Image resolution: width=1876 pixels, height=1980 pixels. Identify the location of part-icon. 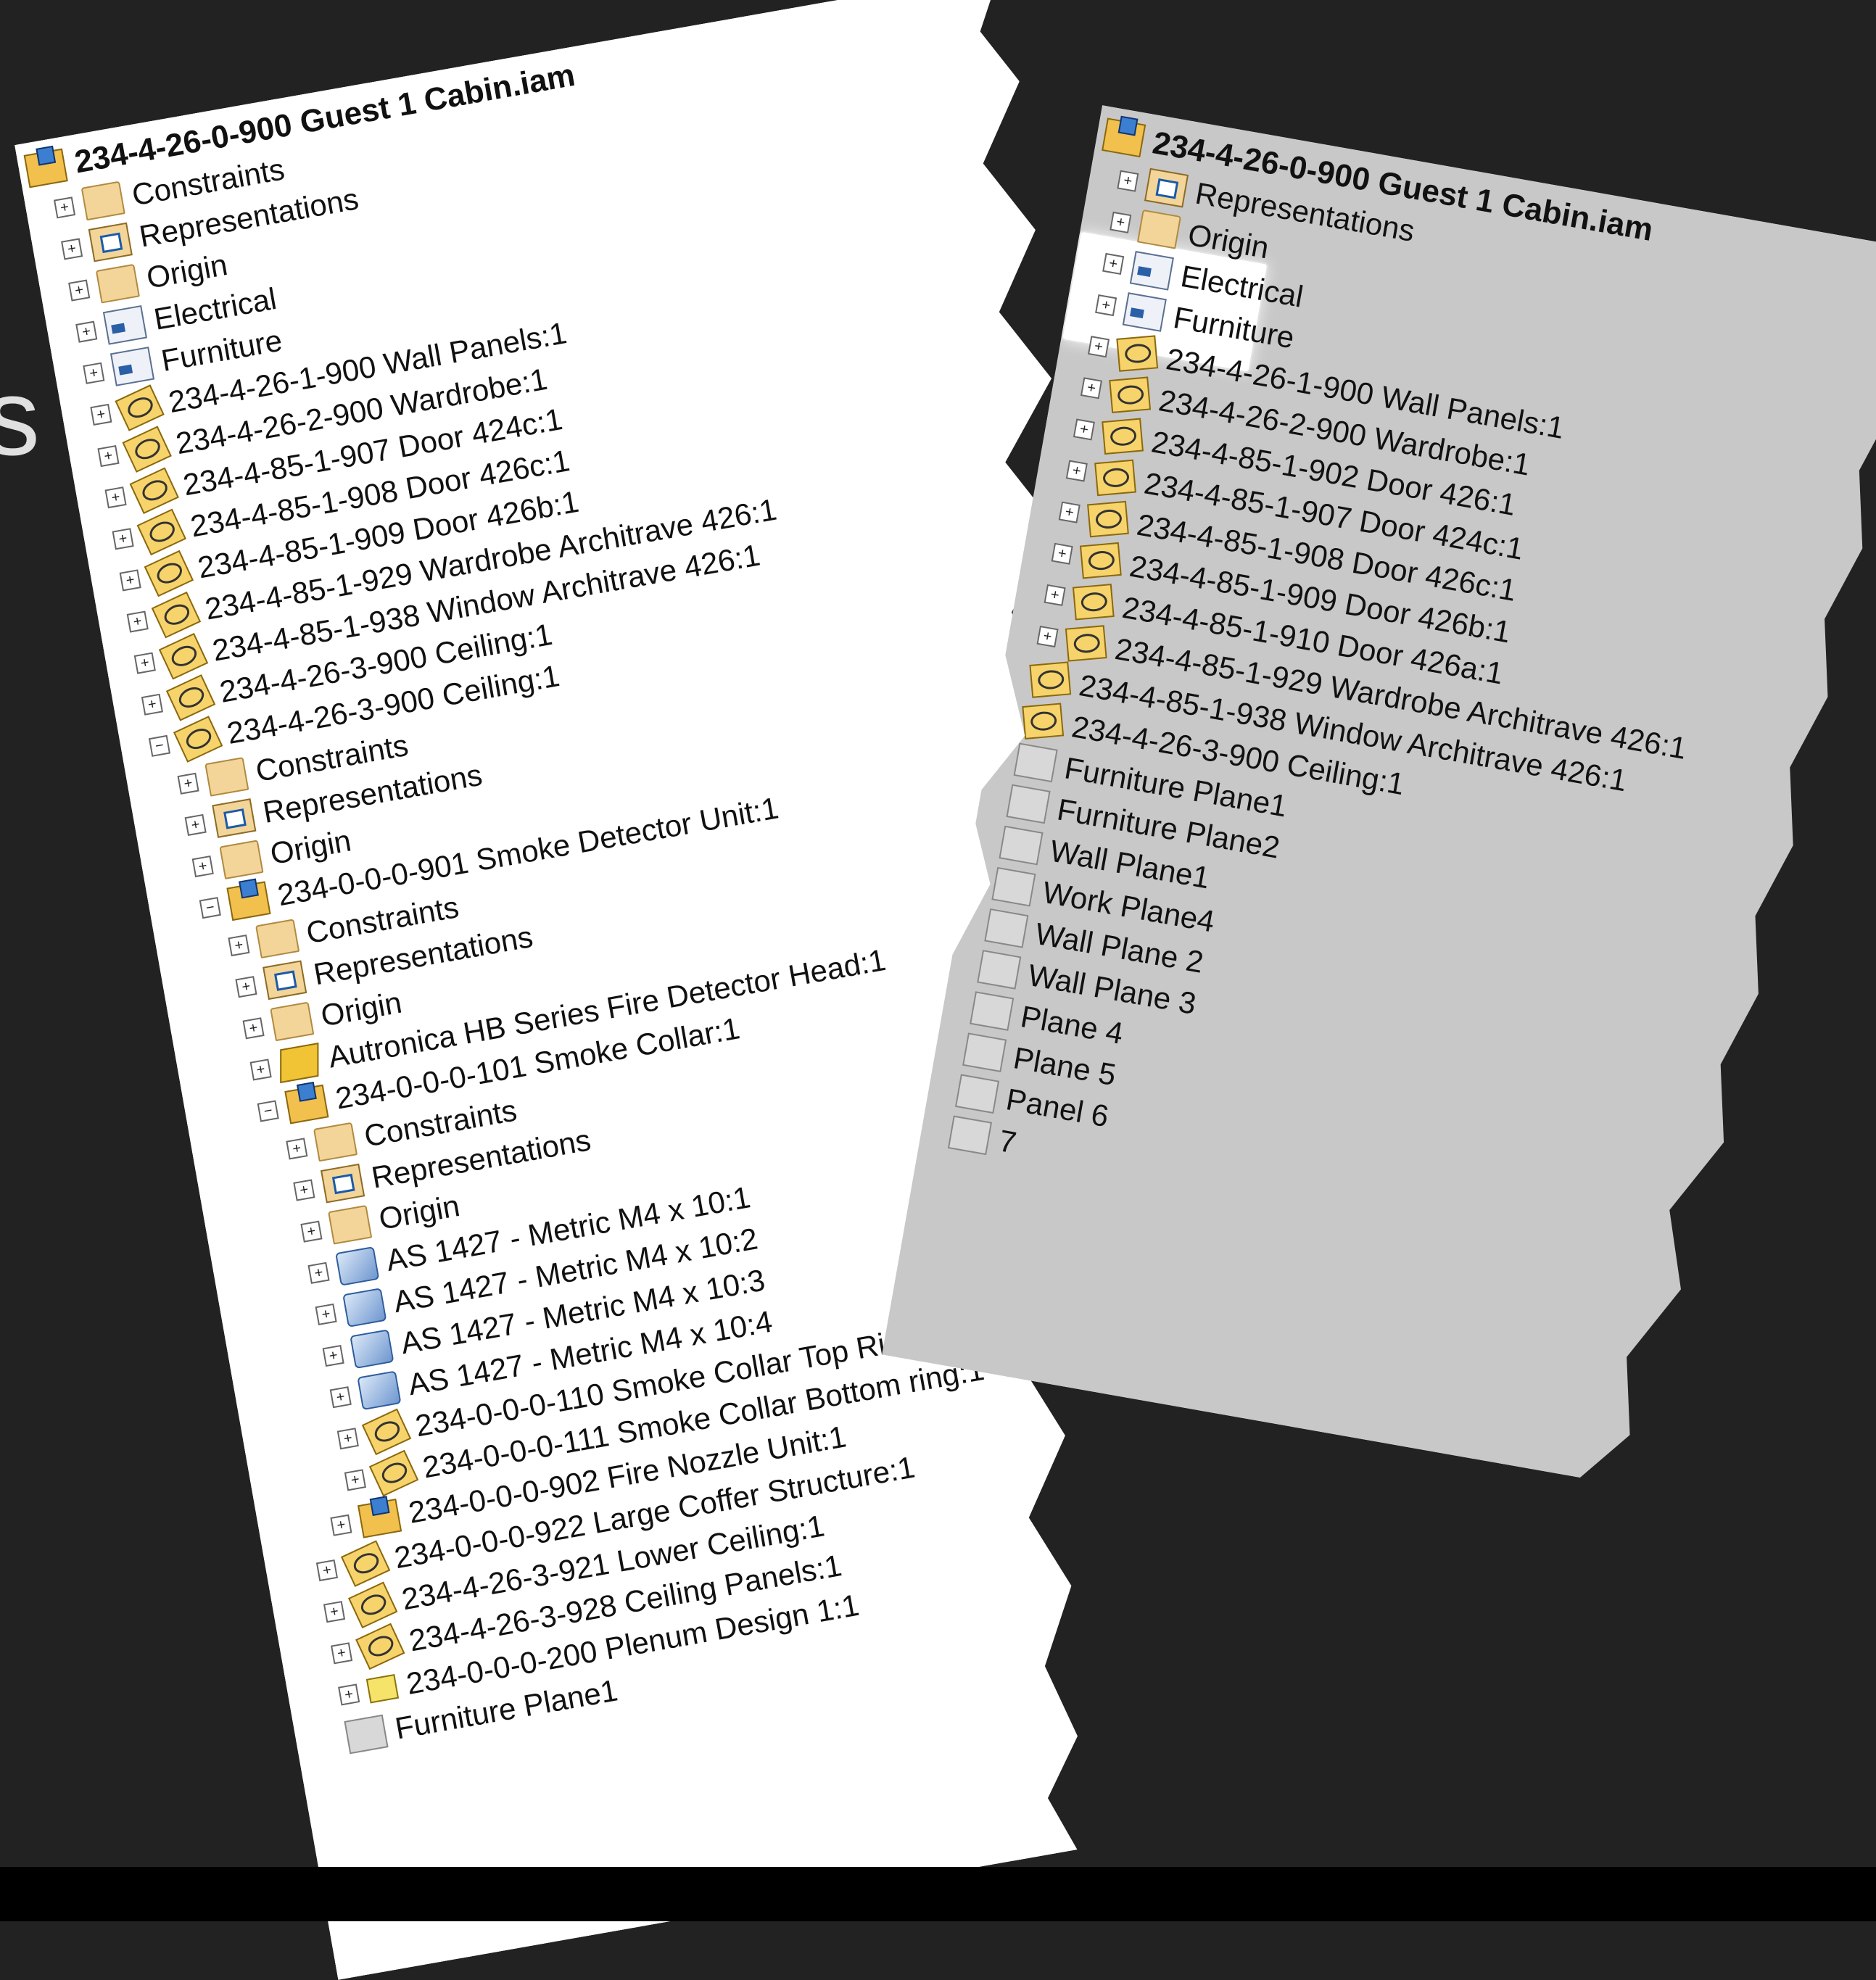
(299, 1063).